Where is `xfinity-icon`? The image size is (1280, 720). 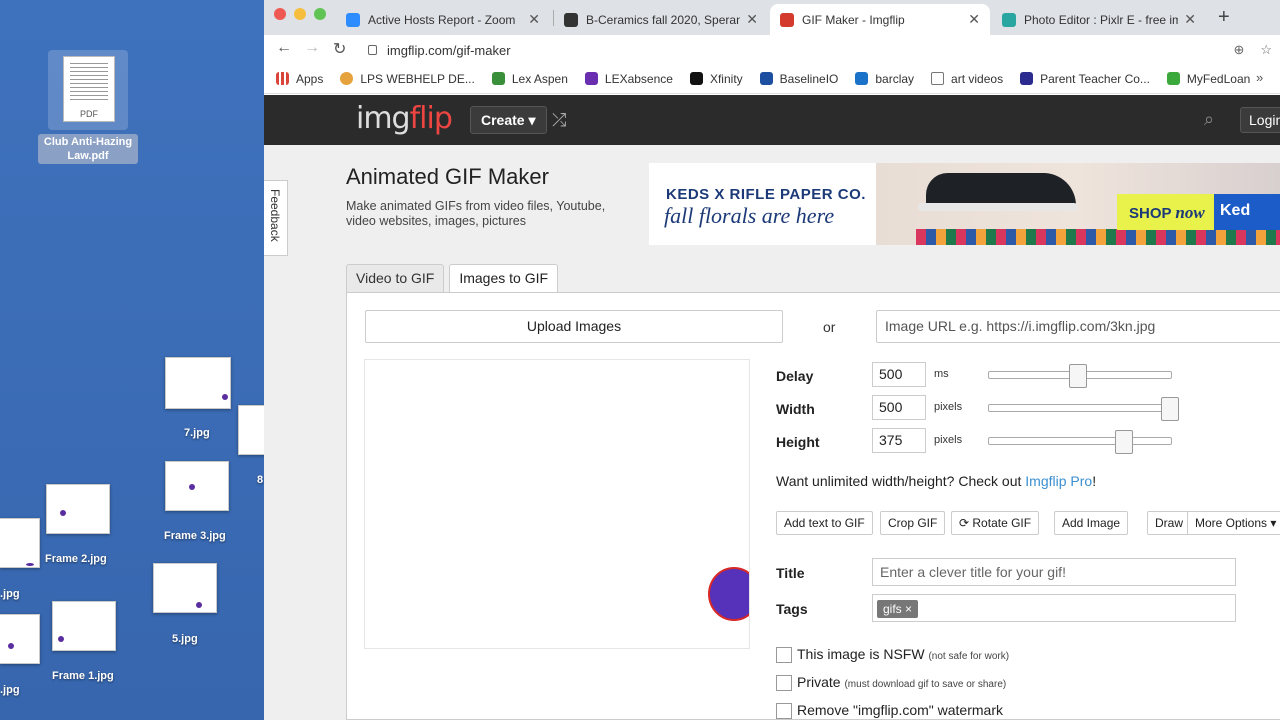 xfinity-icon is located at coordinates (696, 78).